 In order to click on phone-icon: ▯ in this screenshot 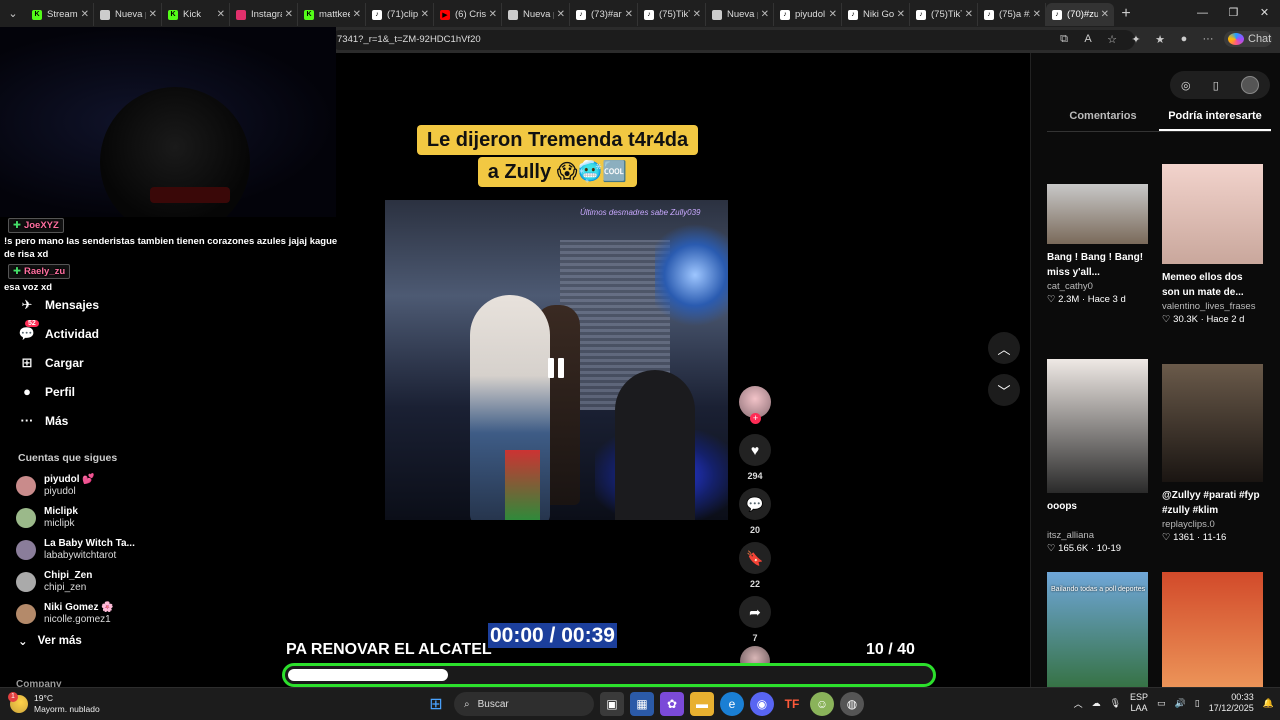, I will do `click(1216, 85)`.